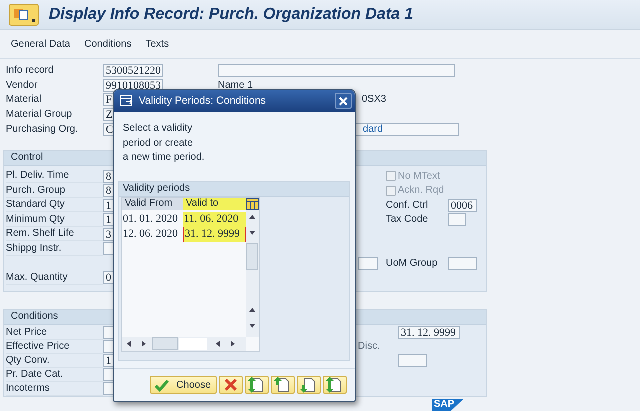 This screenshot has height=411, width=640. Describe the element at coordinates (22, 85) in the screenshot. I see `field-label: Vendor` at that location.